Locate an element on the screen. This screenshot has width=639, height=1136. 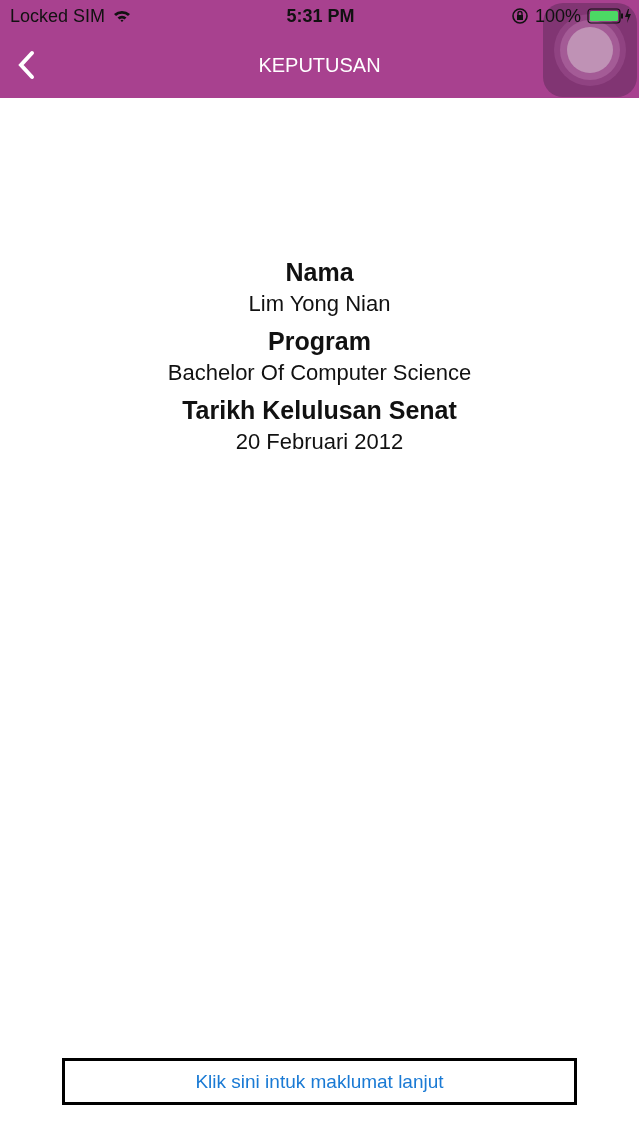
wifi-icon is located at coordinates (122, 16).